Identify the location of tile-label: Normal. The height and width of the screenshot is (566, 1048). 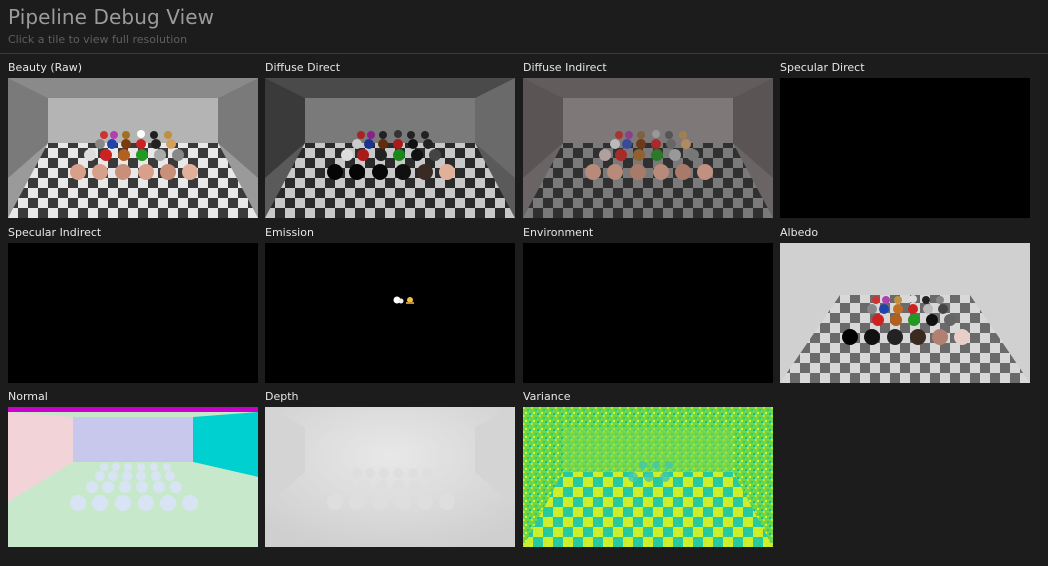
(28, 396).